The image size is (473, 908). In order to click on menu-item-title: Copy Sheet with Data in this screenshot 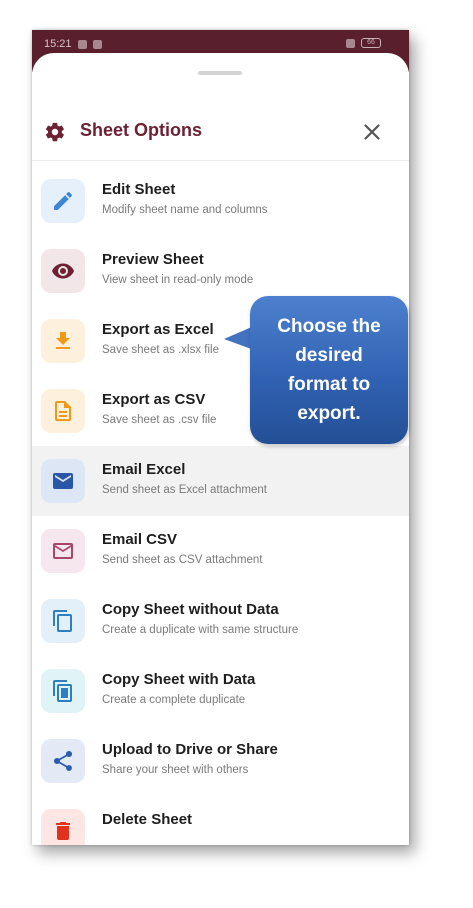, I will do `click(179, 679)`.